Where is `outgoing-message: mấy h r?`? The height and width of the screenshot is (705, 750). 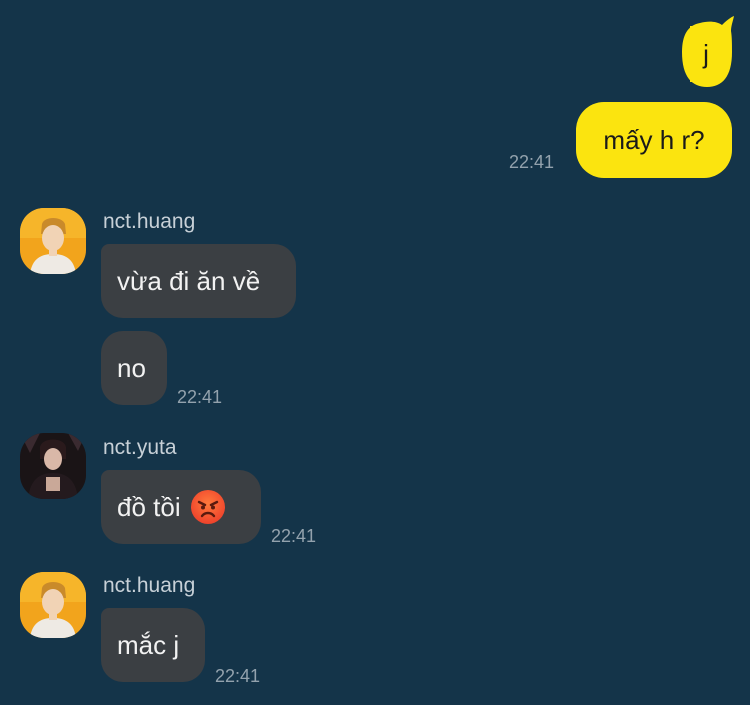 outgoing-message: mấy h r? is located at coordinates (654, 140).